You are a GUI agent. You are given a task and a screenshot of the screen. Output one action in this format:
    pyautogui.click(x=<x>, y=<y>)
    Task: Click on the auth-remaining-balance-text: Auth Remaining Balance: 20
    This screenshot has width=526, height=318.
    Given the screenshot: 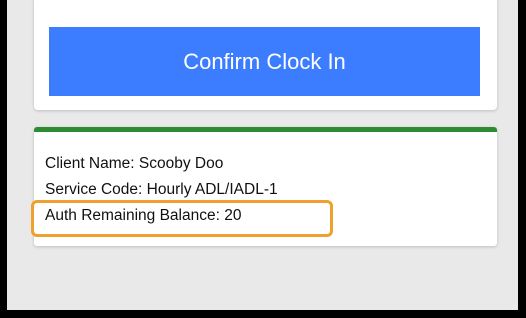 What is the action you would take?
    pyautogui.click(x=143, y=215)
    